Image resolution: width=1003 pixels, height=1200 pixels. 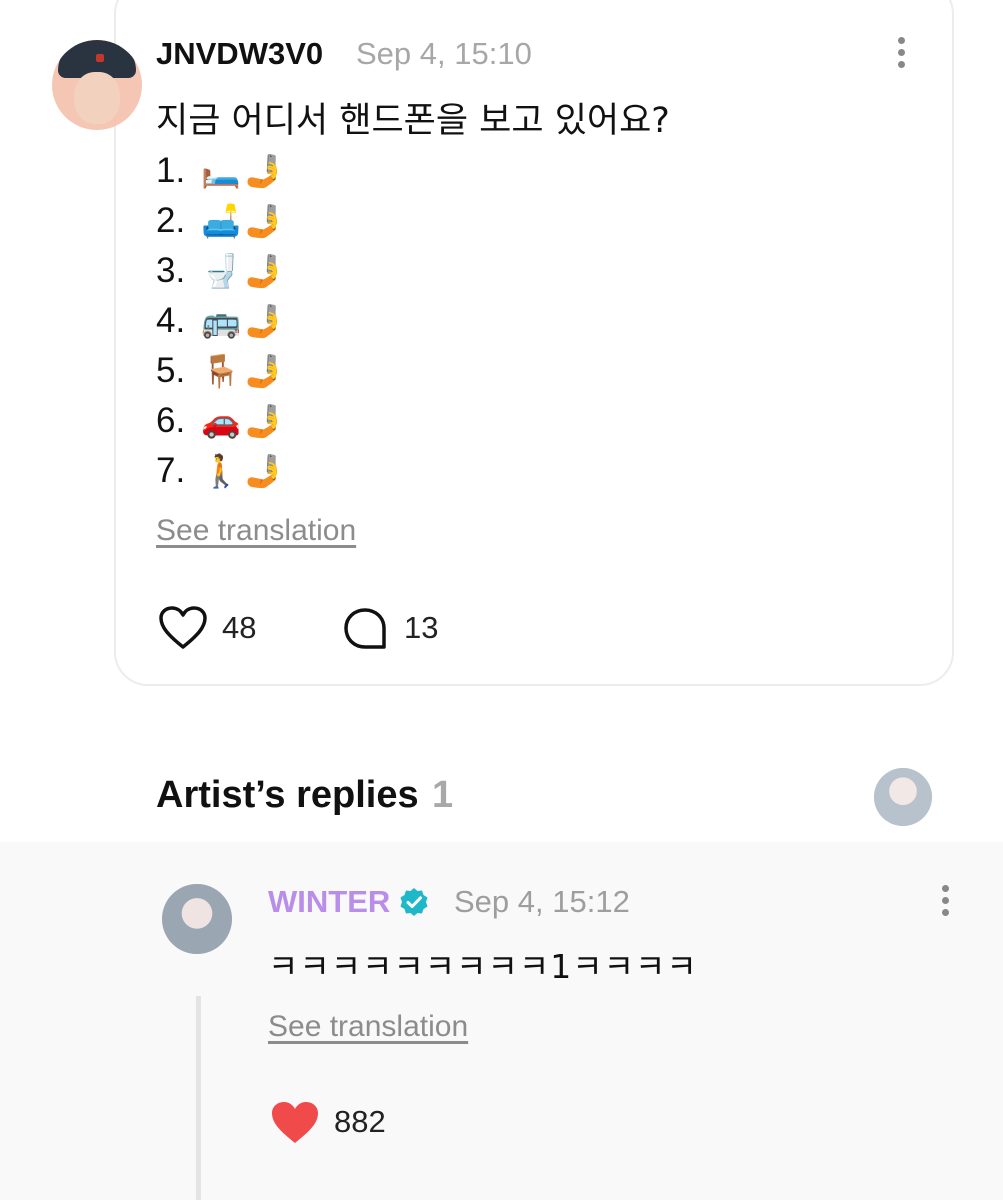 I want to click on list-item: 2. 🛋️ 🤳, so click(x=220, y=220).